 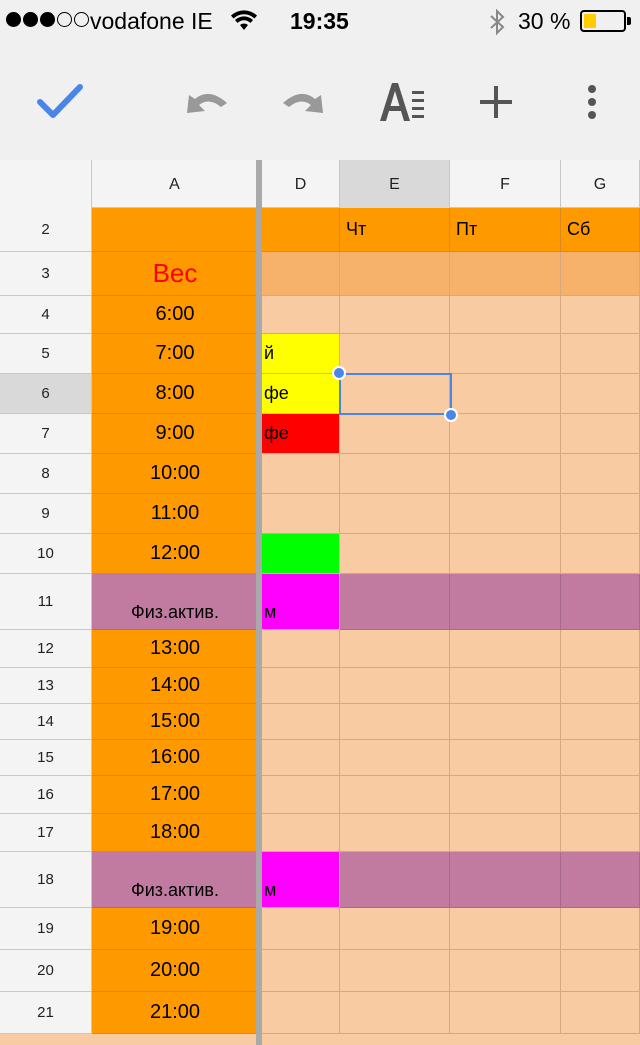 I want to click on undo-icon, so click(x=208, y=102).